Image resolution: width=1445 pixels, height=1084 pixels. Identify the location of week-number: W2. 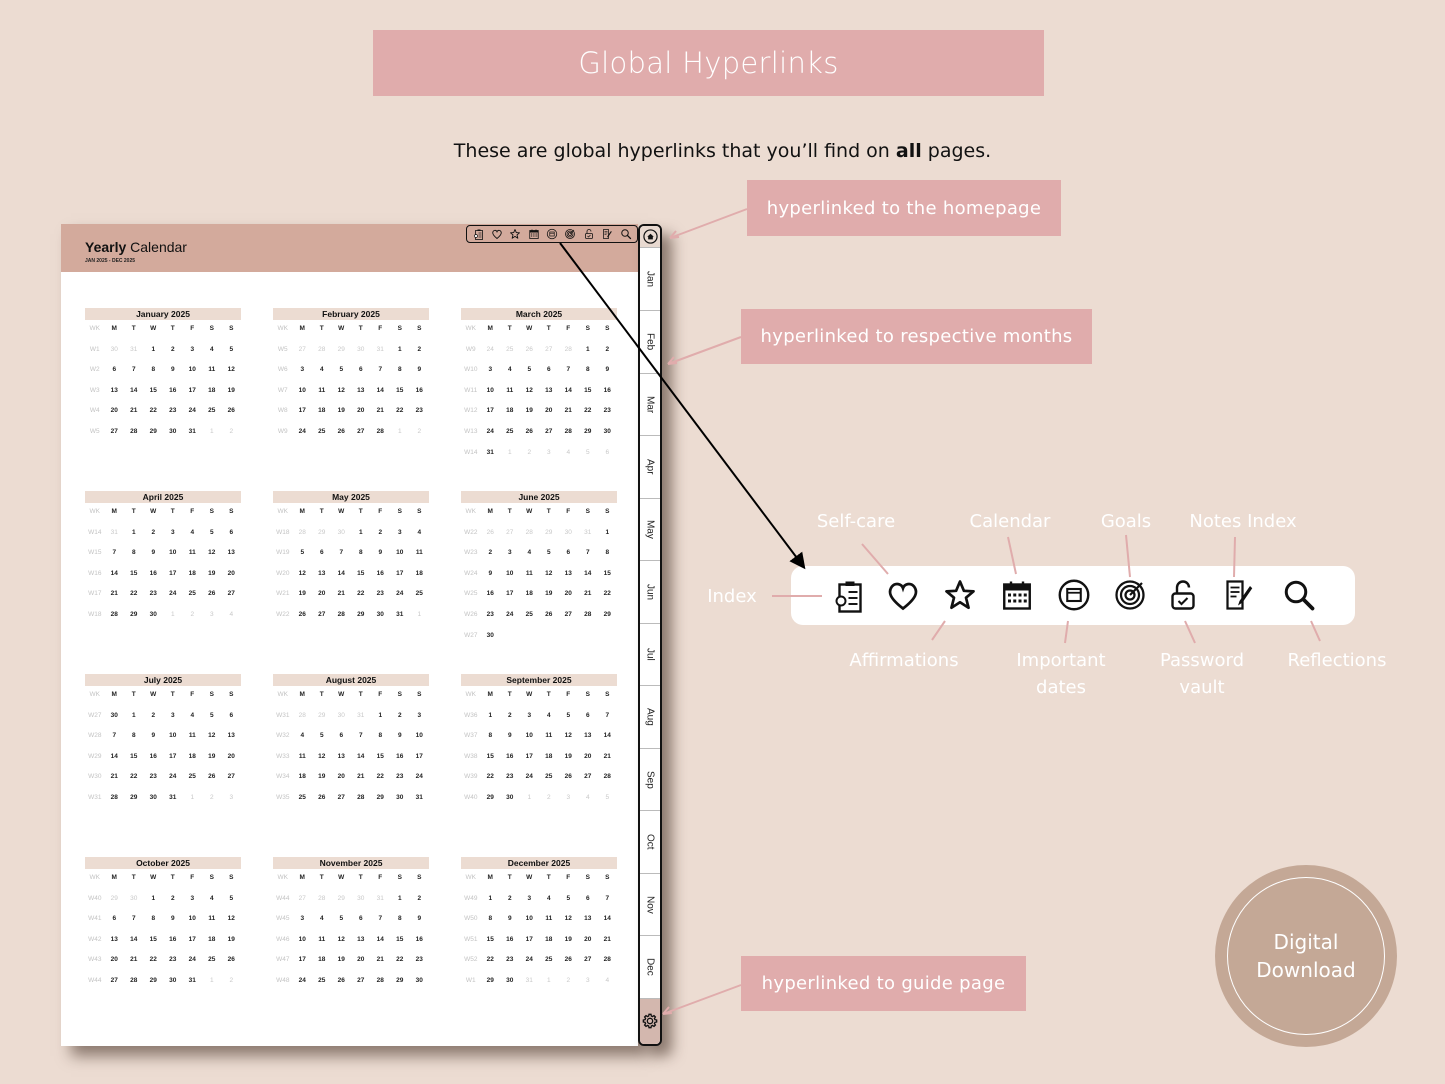
(95, 373).